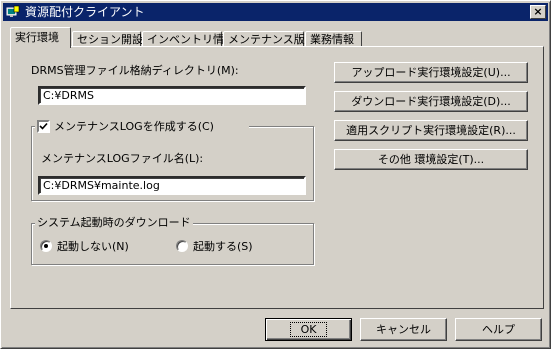  I want to click on close-icon: ×, so click(538, 11).